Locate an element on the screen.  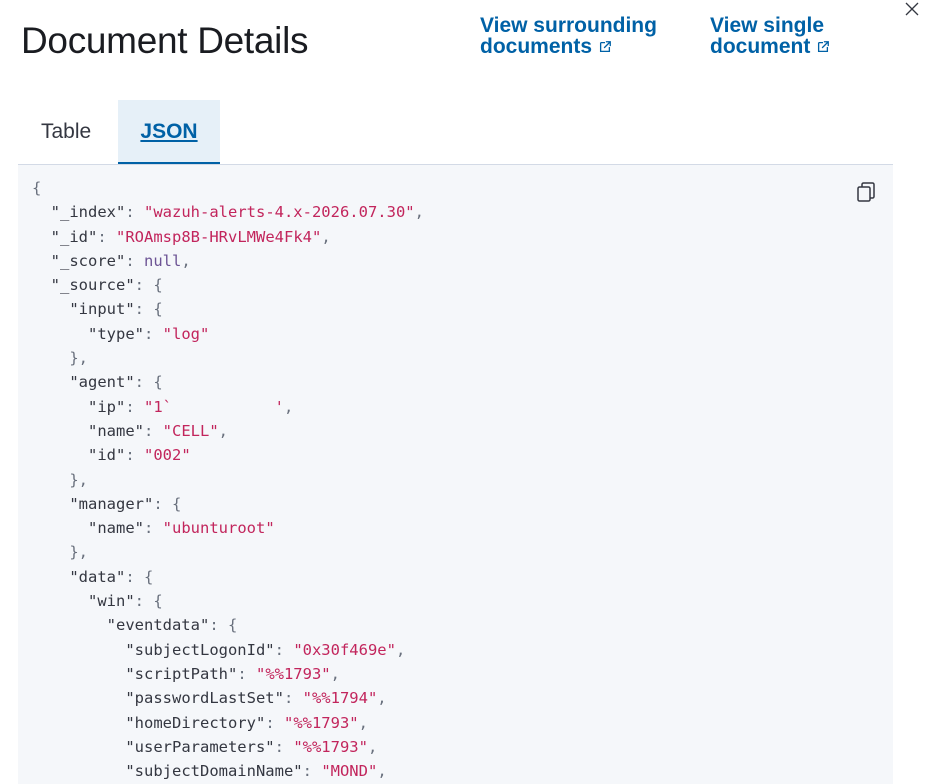
json-token-key: "eventdata" is located at coordinates (158, 625).